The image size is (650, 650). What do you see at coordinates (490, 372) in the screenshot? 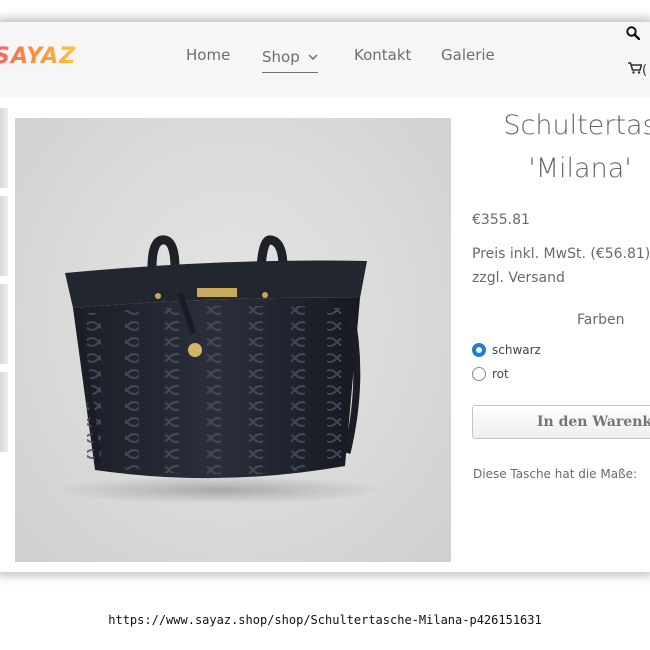
I see `variant-option-rot: rot` at bounding box center [490, 372].